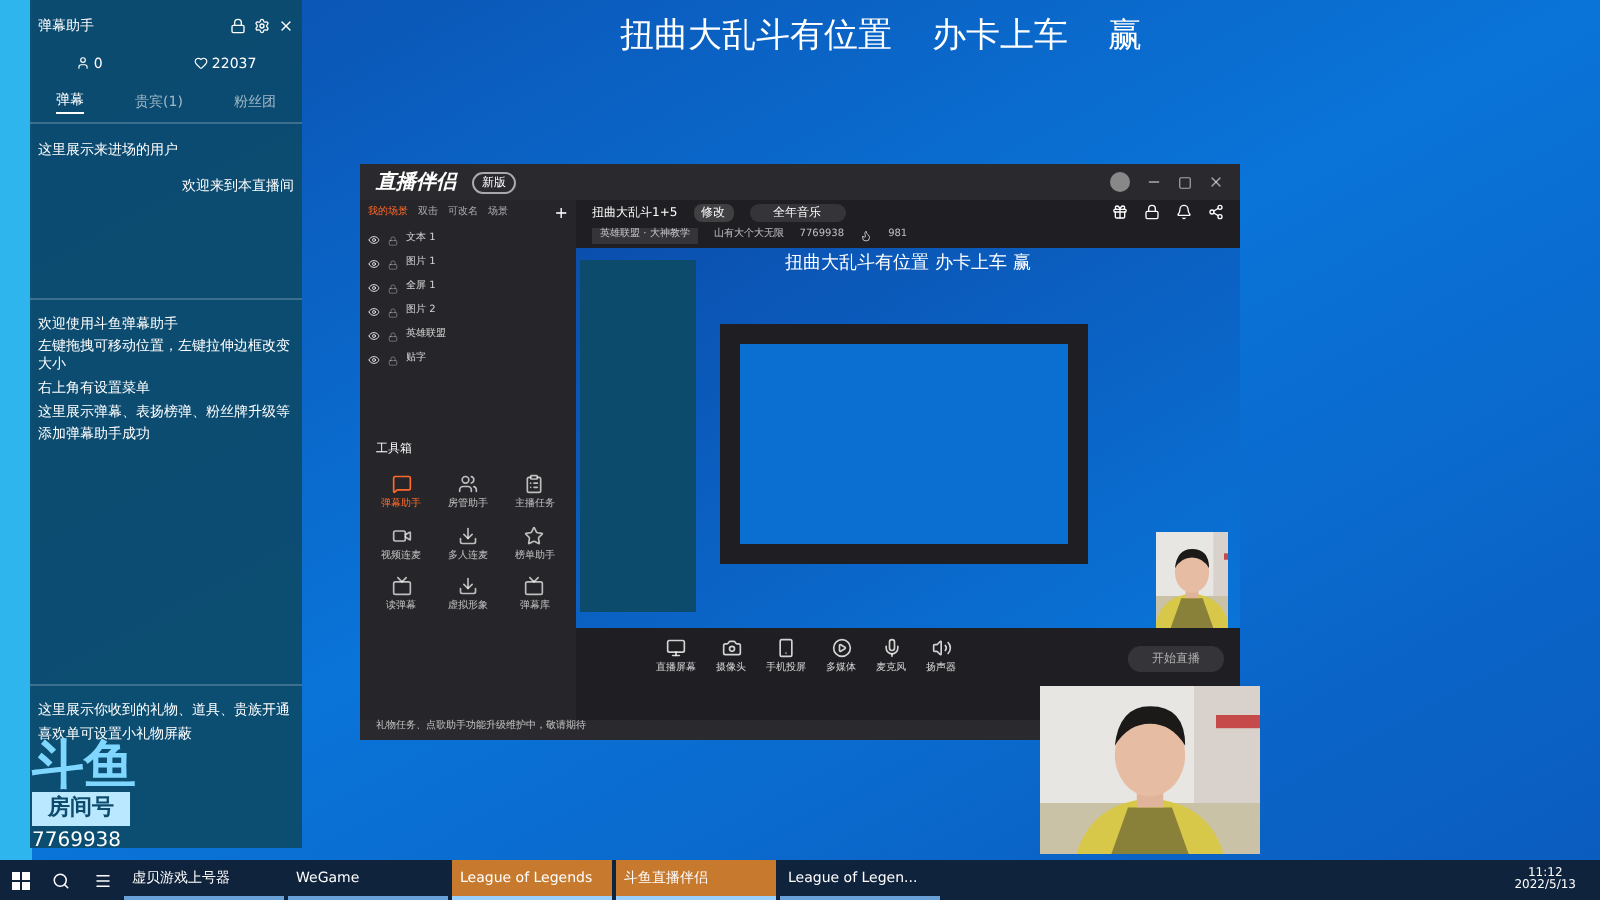 The height and width of the screenshot is (900, 1600). Describe the element at coordinates (103, 880) in the screenshot. I see `task-view-icon` at that location.